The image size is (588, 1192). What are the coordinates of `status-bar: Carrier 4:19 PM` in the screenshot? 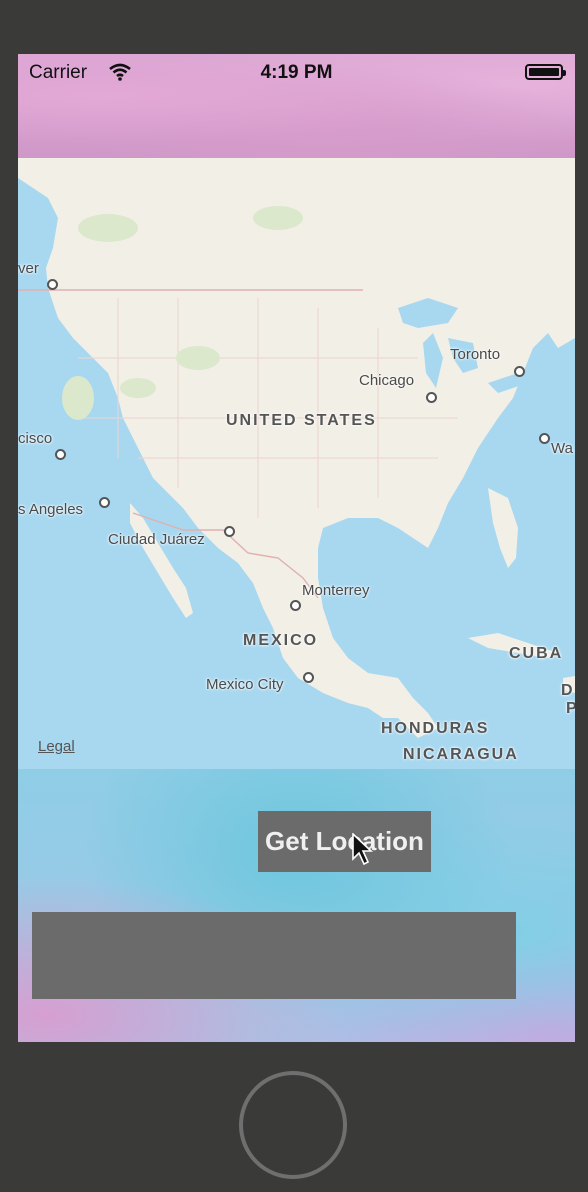 It's located at (296, 73).